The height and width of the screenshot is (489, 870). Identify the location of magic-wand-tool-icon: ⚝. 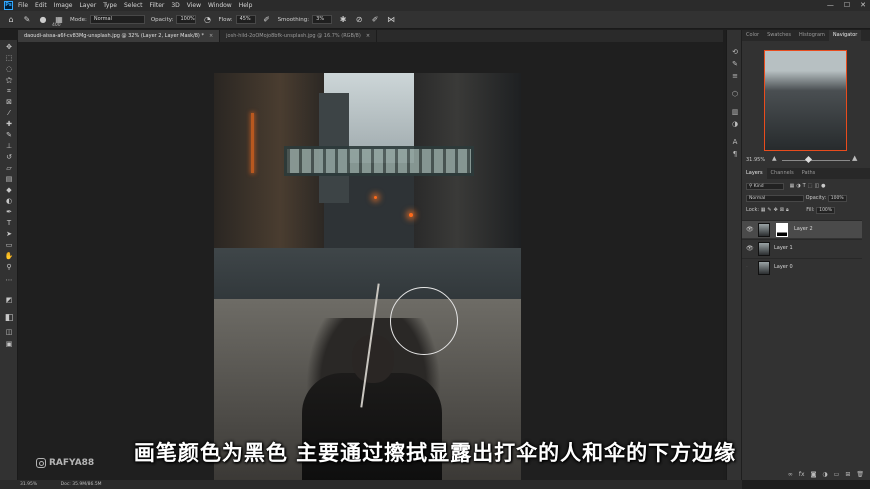
(9, 80).